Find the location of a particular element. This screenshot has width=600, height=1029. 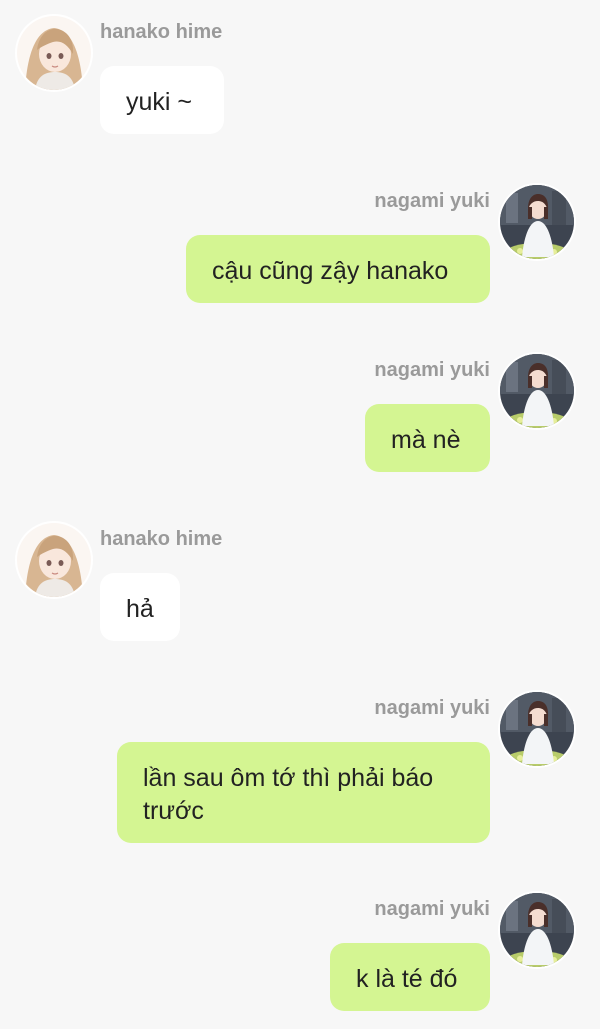

message-bubble: yuki ~ is located at coordinates (162, 100).